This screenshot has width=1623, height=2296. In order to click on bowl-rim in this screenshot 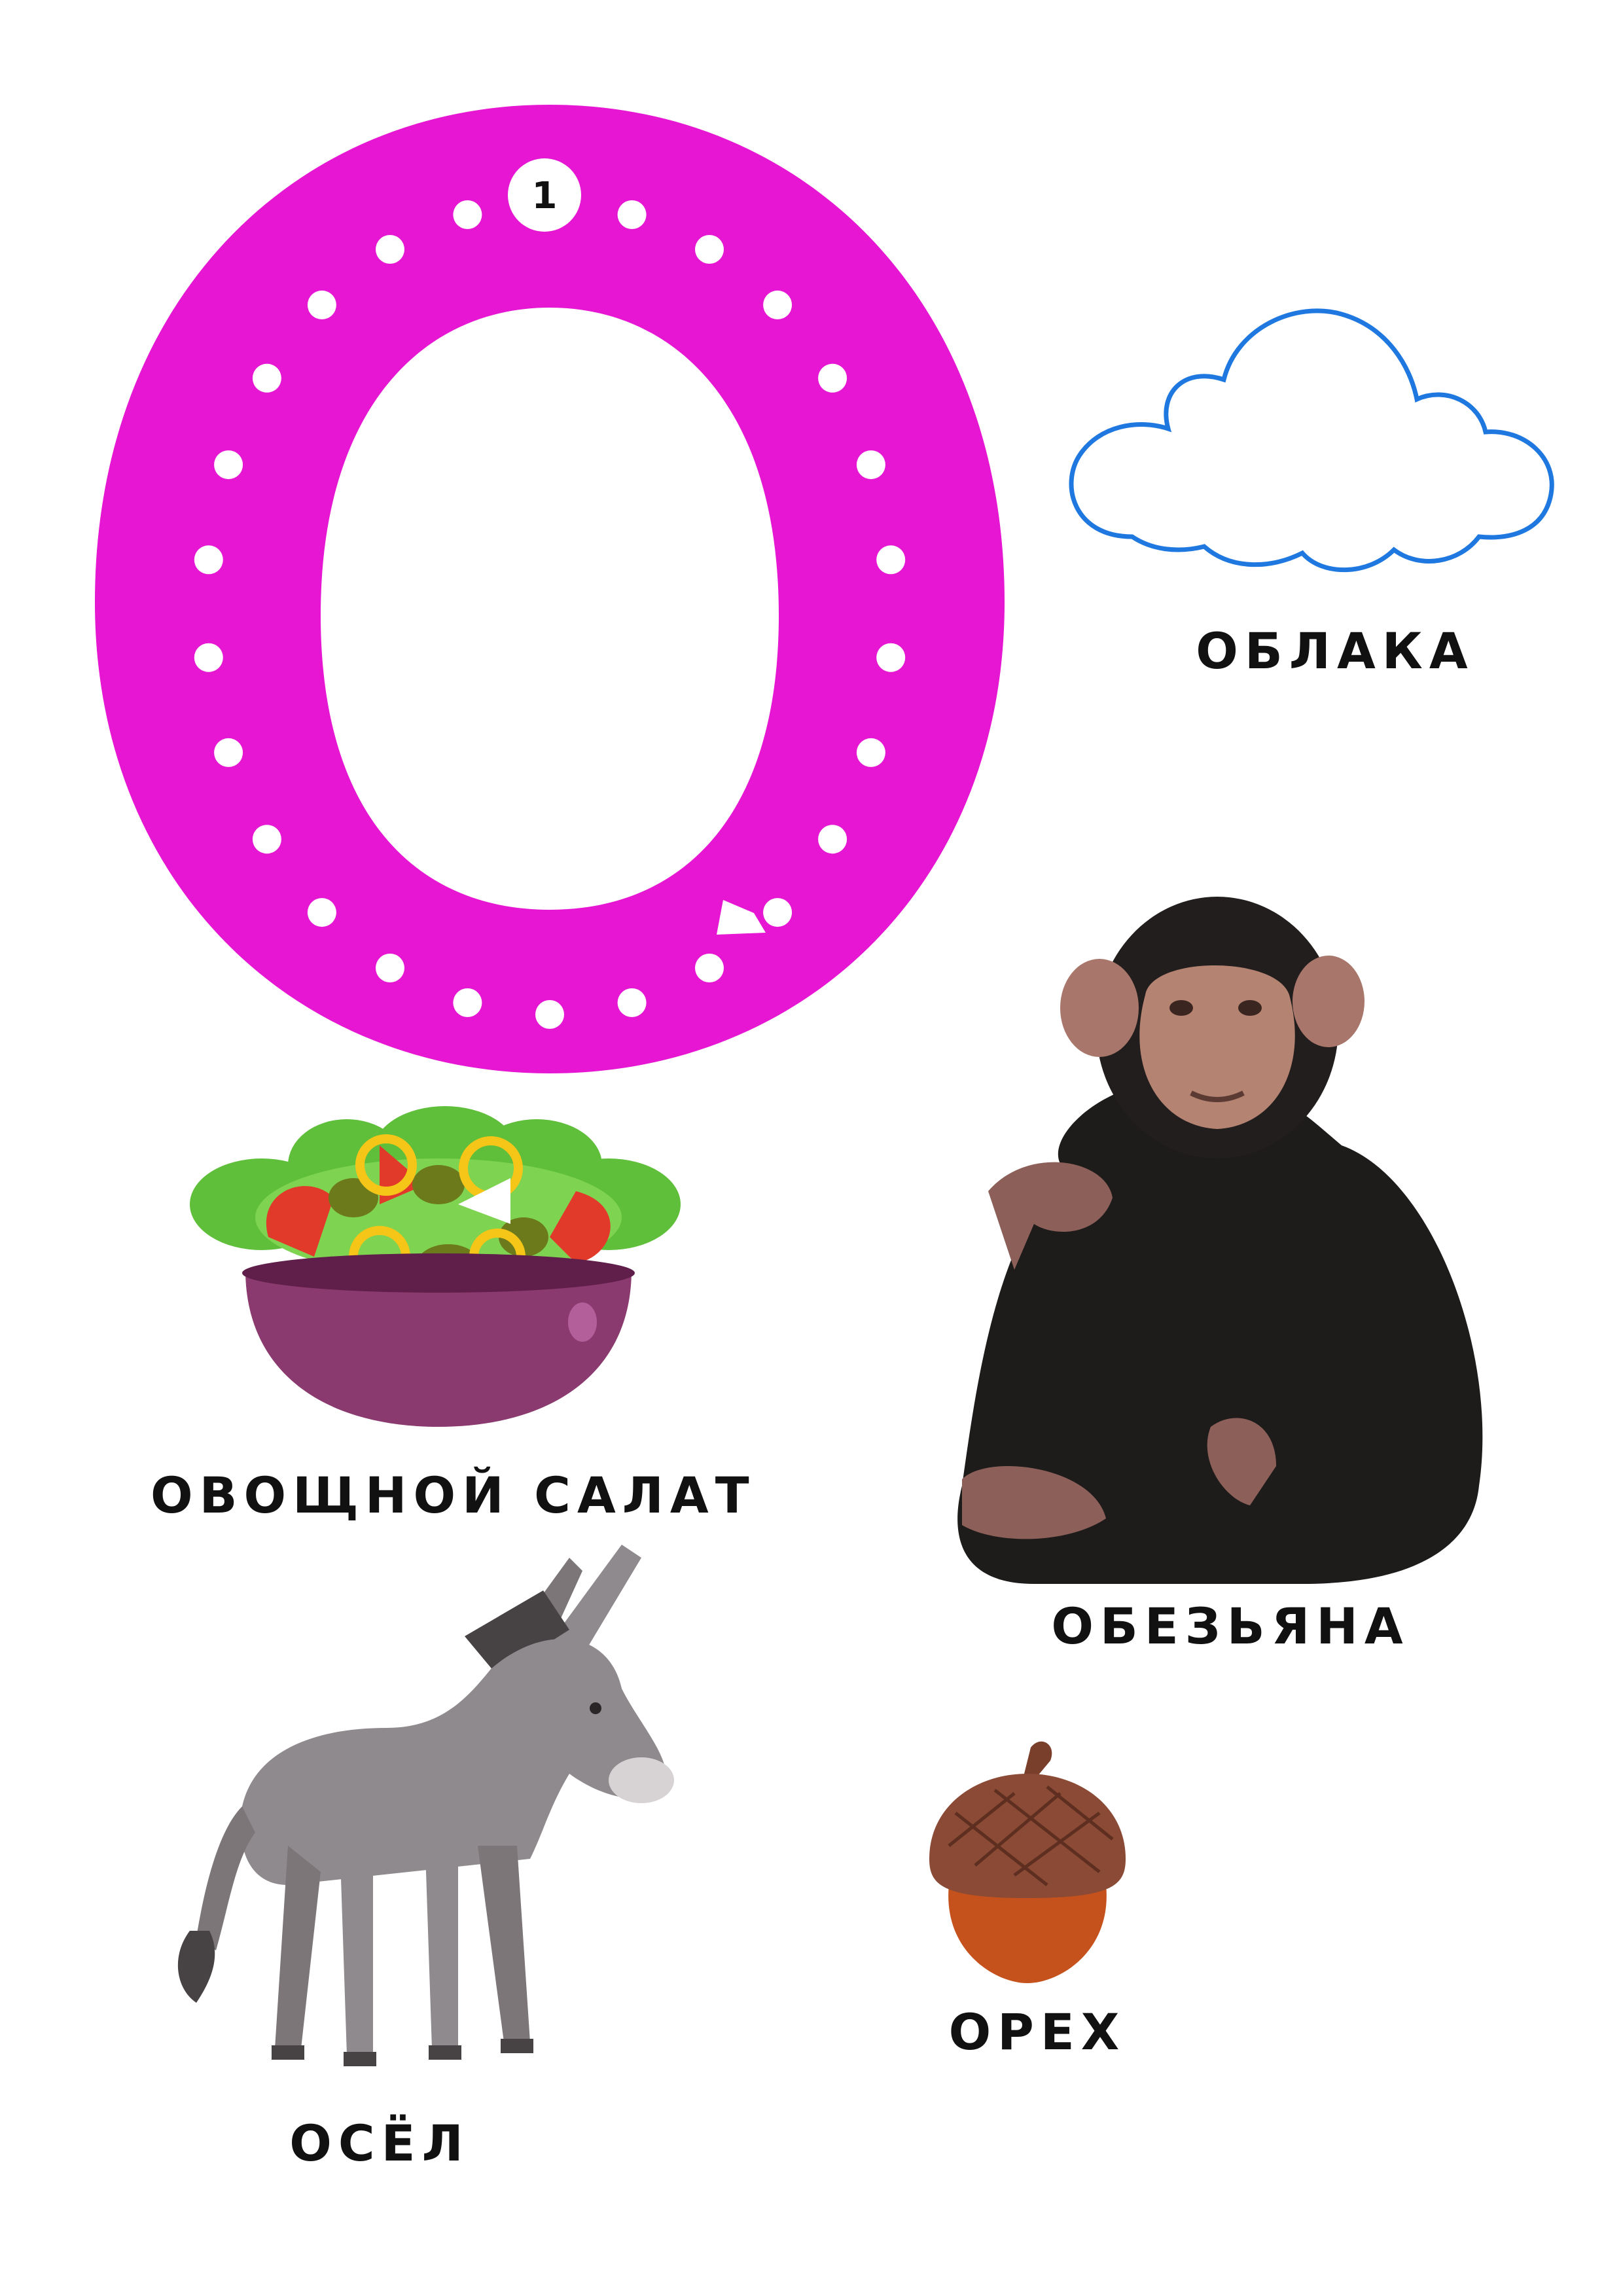, I will do `click(439, 1273)`.